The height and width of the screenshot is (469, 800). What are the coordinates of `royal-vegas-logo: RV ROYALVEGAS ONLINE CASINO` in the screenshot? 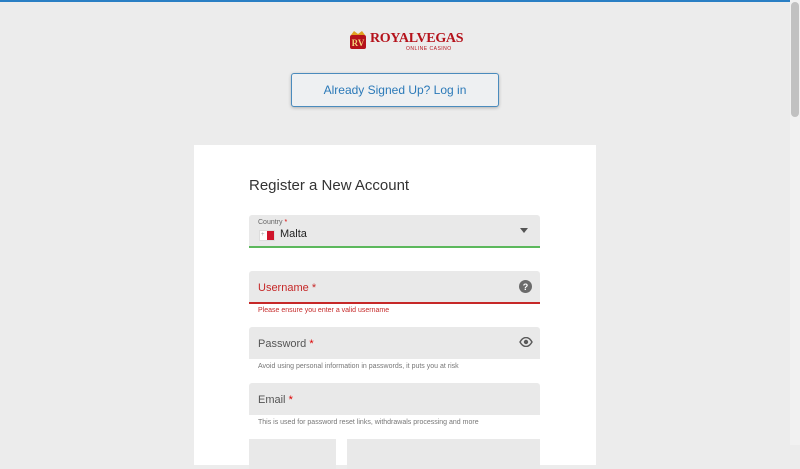 It's located at (406, 39).